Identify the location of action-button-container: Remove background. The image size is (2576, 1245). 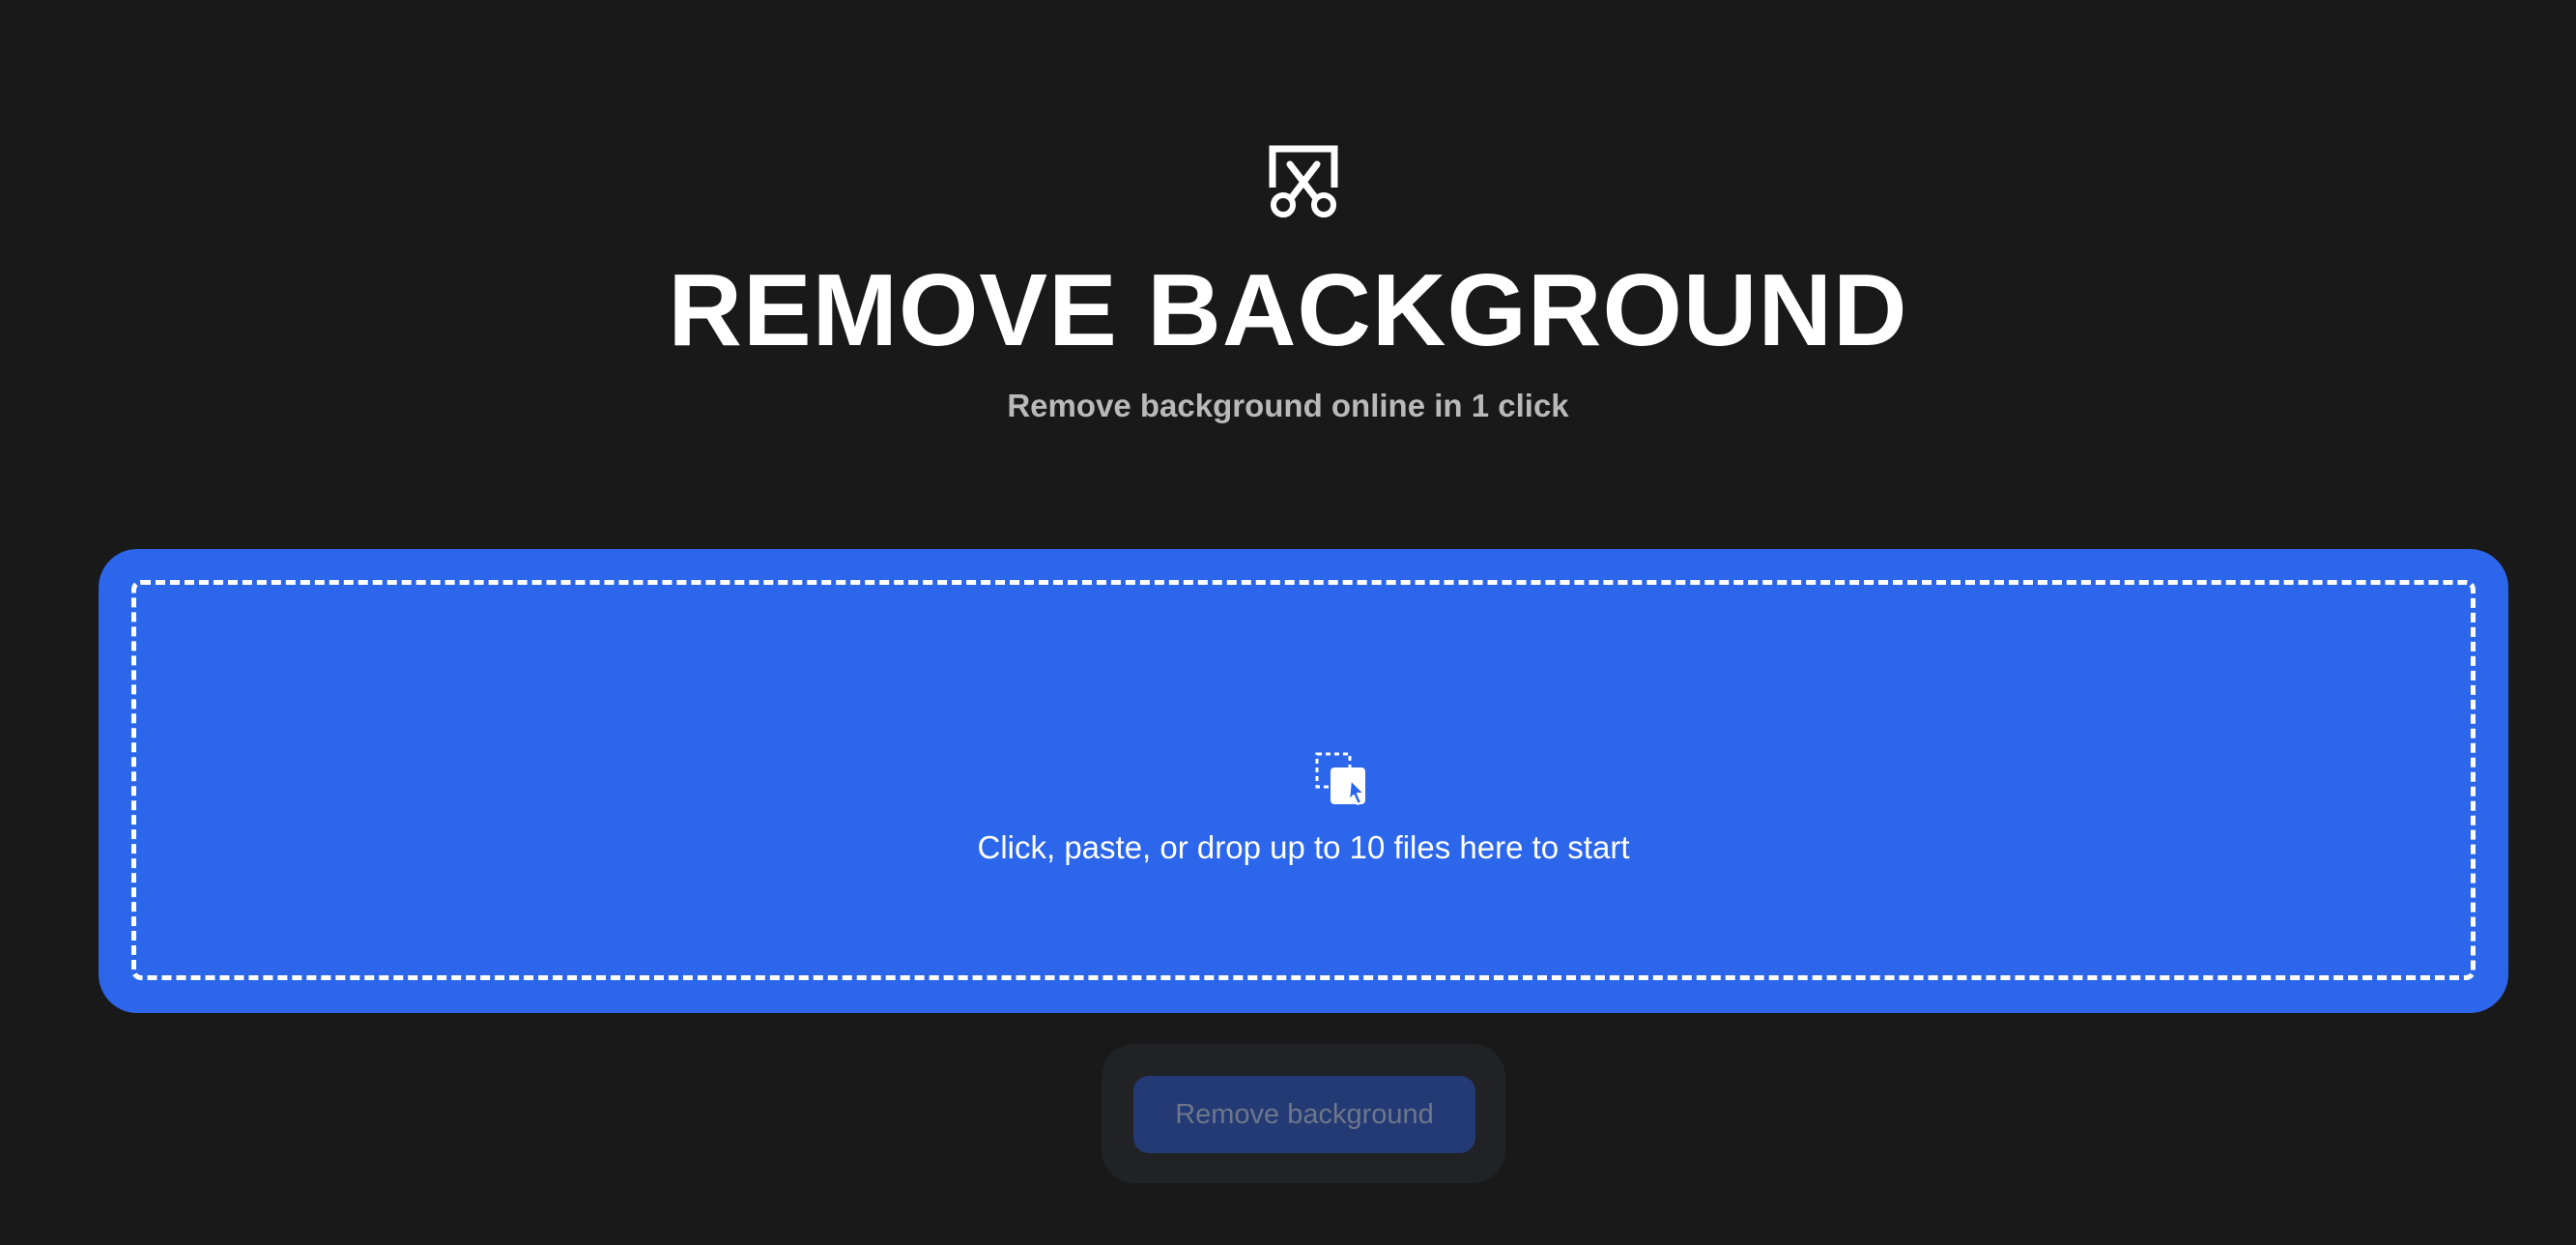
(1304, 1113).